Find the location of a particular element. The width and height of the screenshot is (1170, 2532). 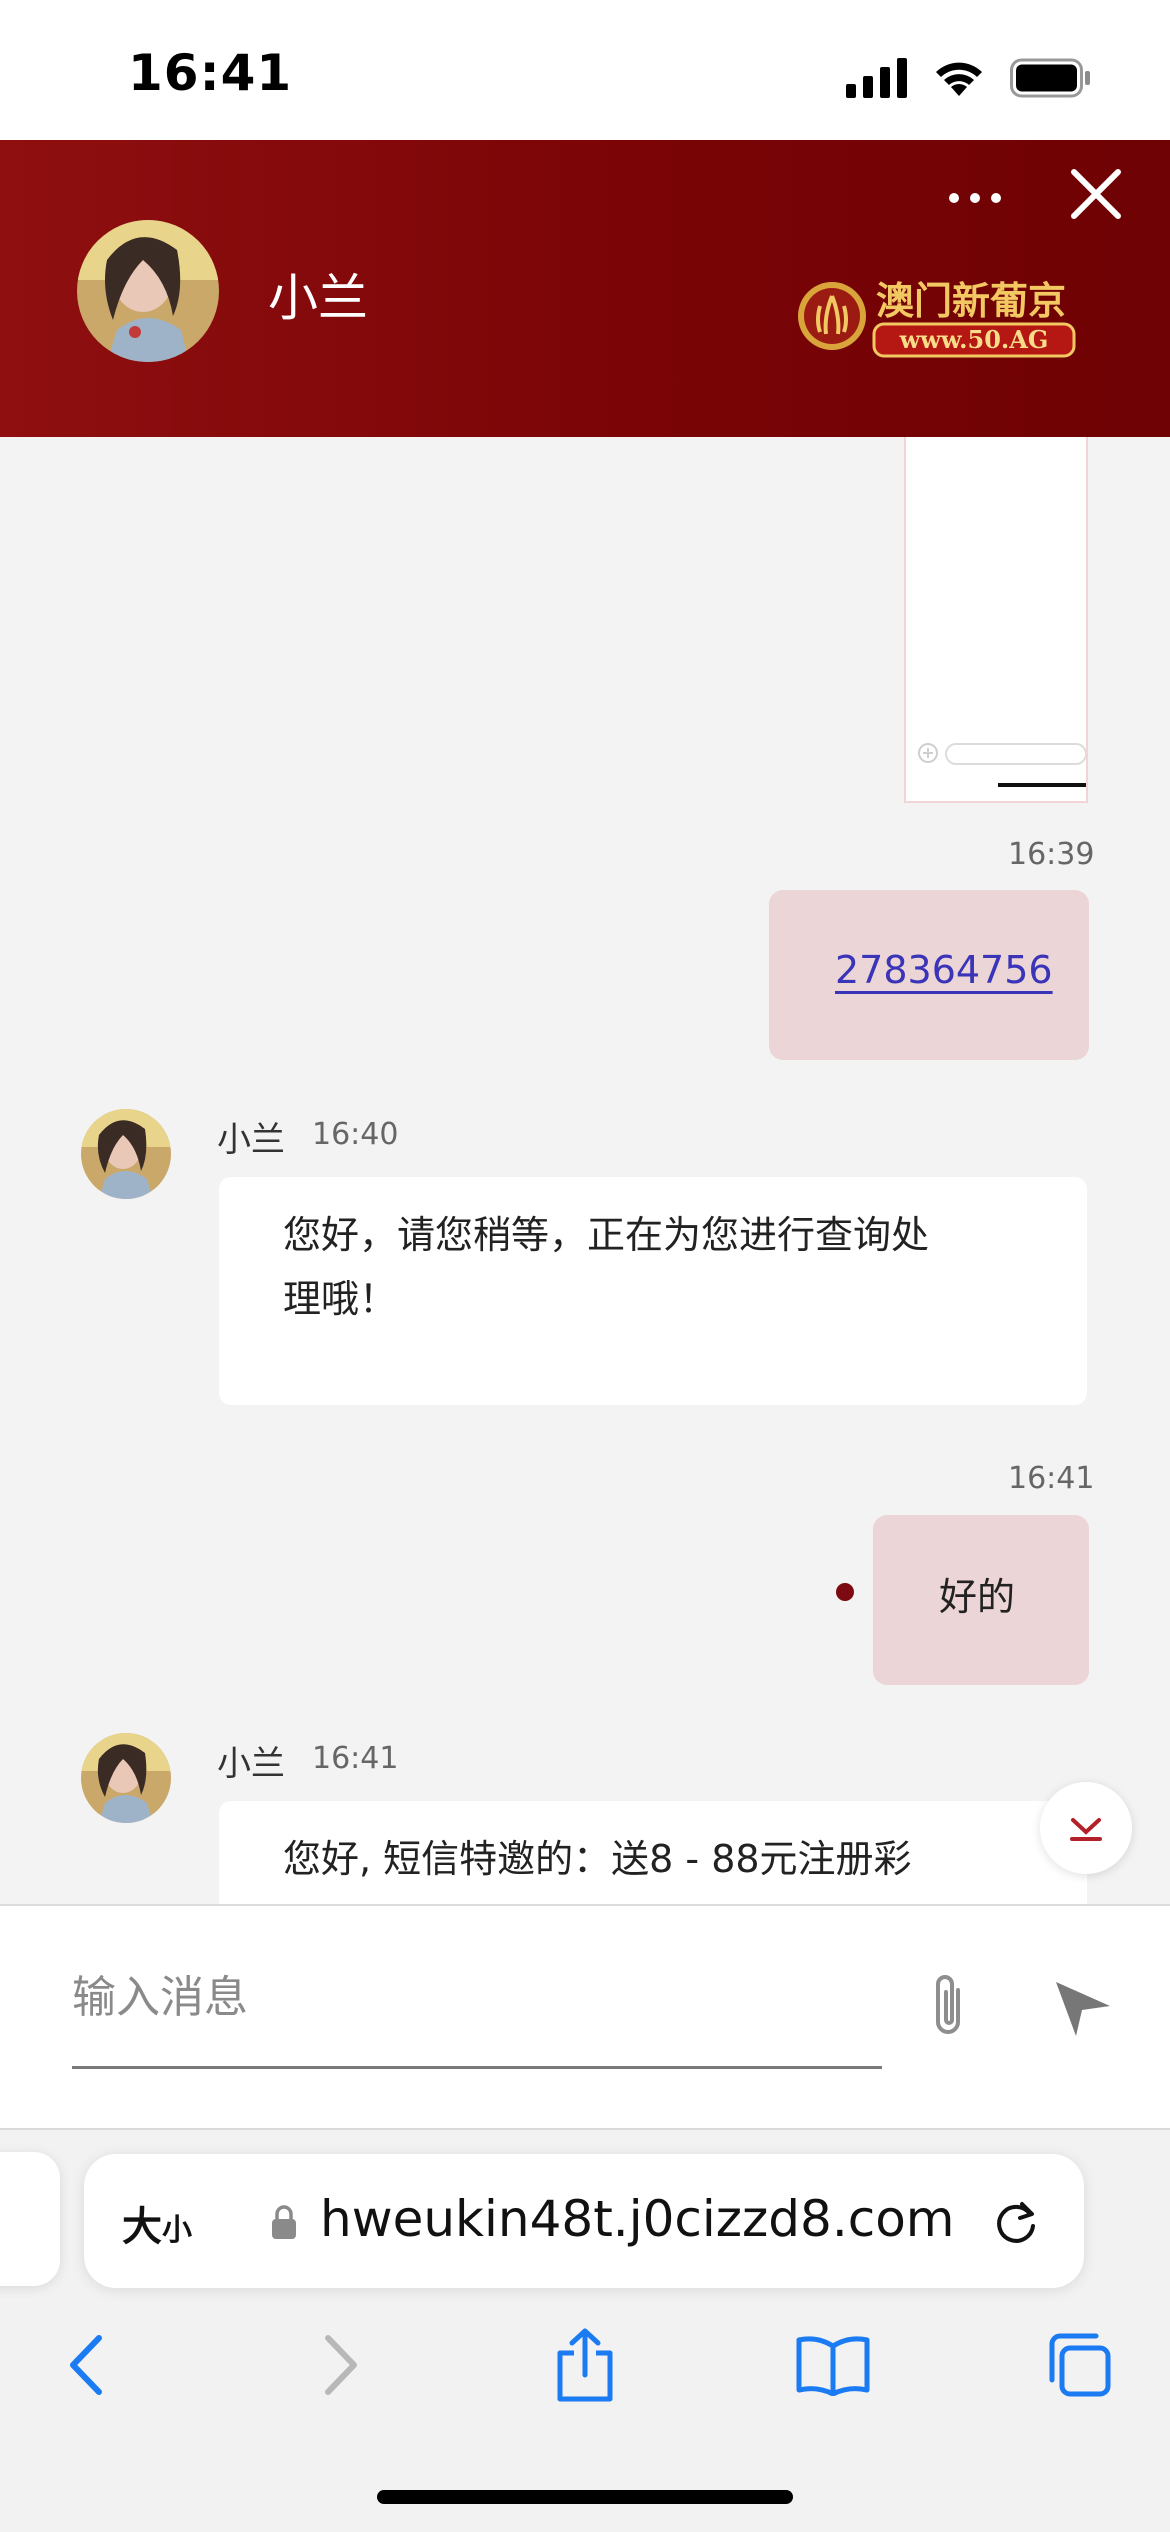

tabs-button is located at coordinates (1079, 2365).